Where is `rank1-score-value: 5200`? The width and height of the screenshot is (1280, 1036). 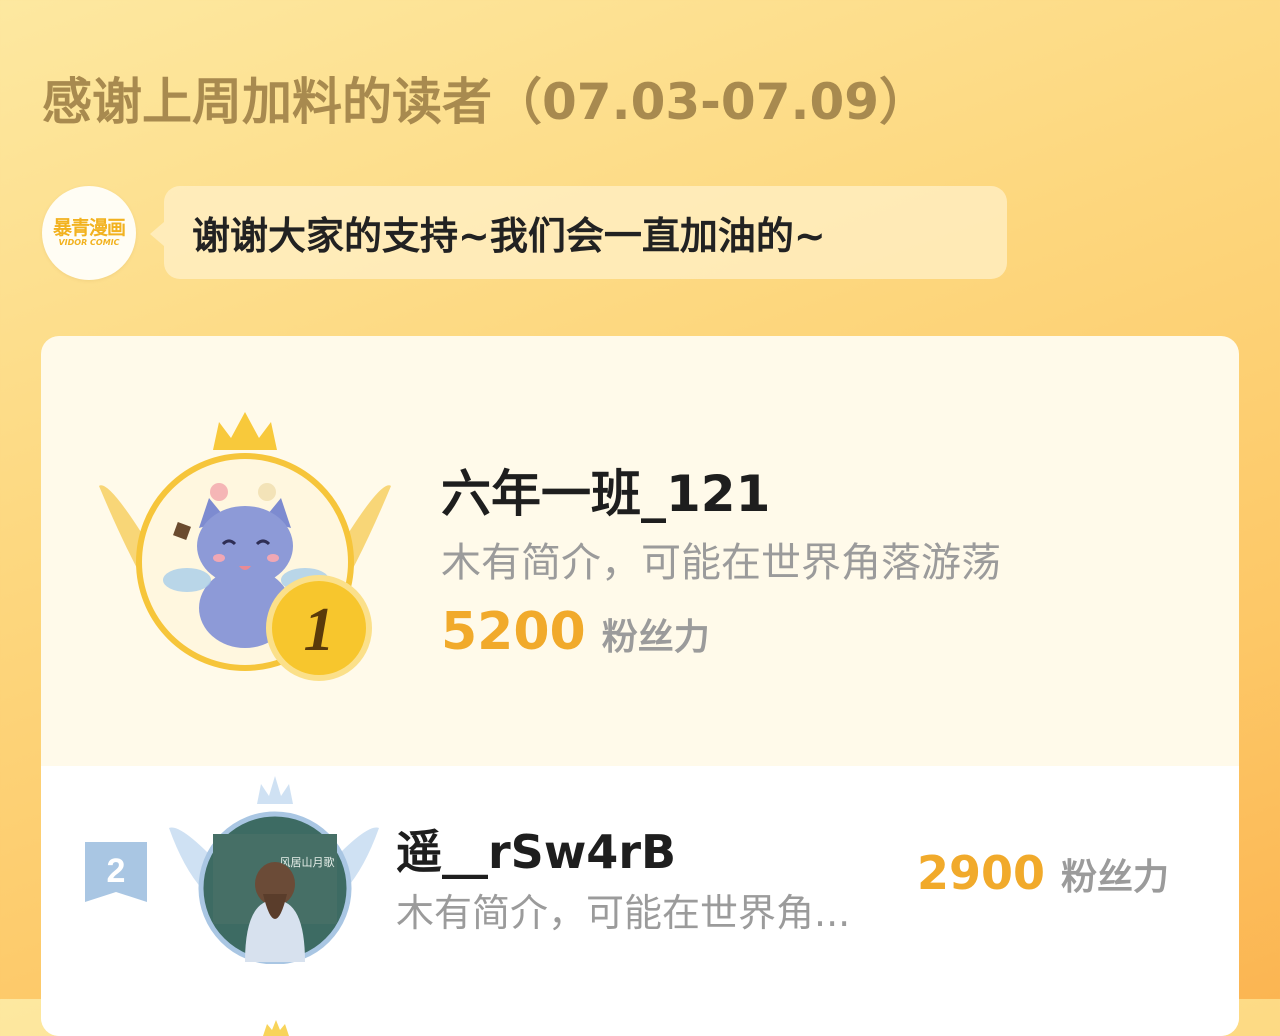 rank1-score-value: 5200 is located at coordinates (513, 632).